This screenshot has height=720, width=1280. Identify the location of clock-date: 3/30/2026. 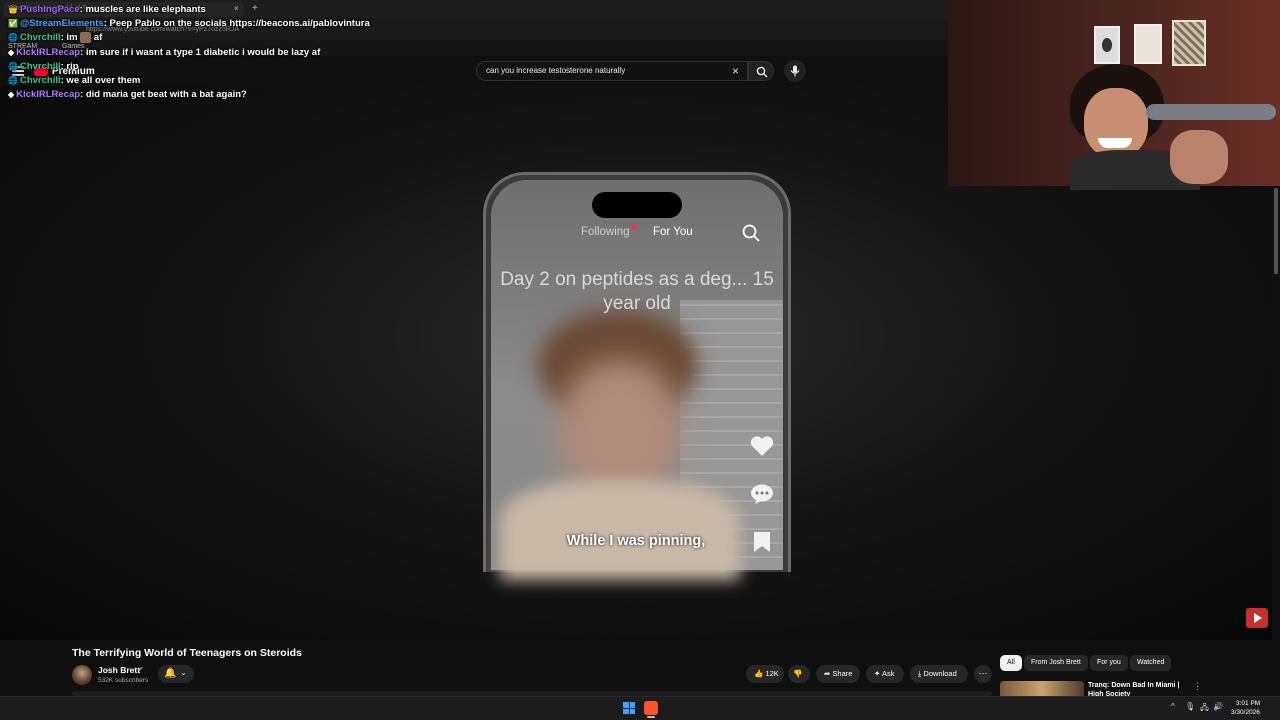
(1245, 712).